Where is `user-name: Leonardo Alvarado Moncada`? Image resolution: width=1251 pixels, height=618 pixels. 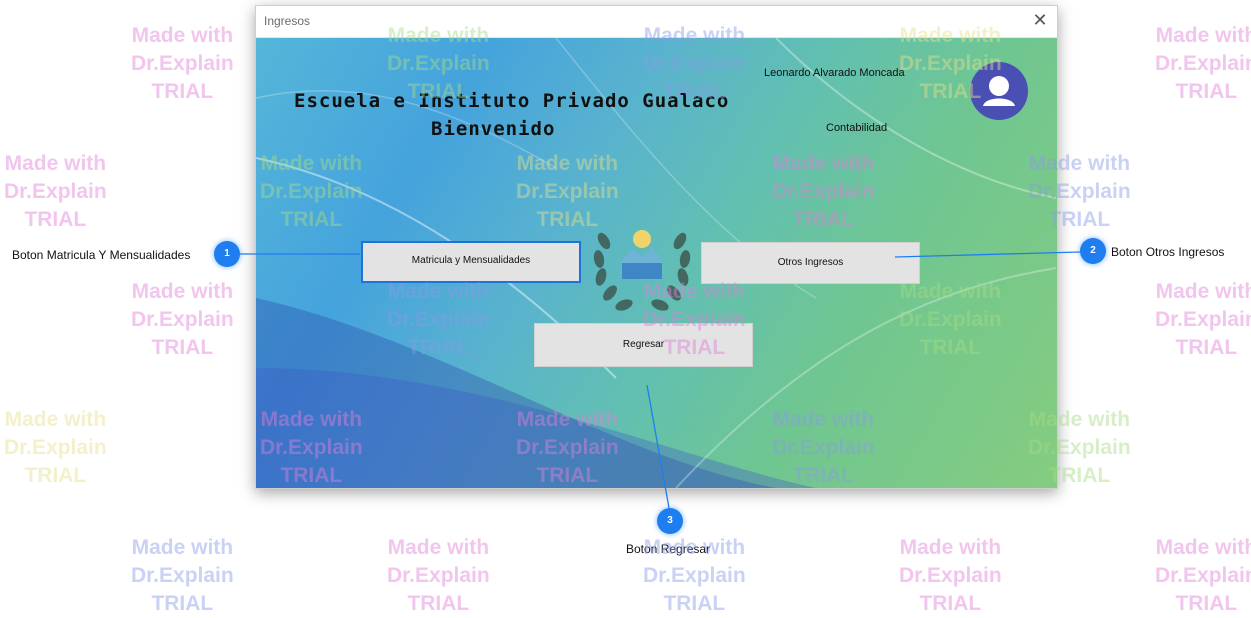 user-name: Leonardo Alvarado Moncada is located at coordinates (834, 73).